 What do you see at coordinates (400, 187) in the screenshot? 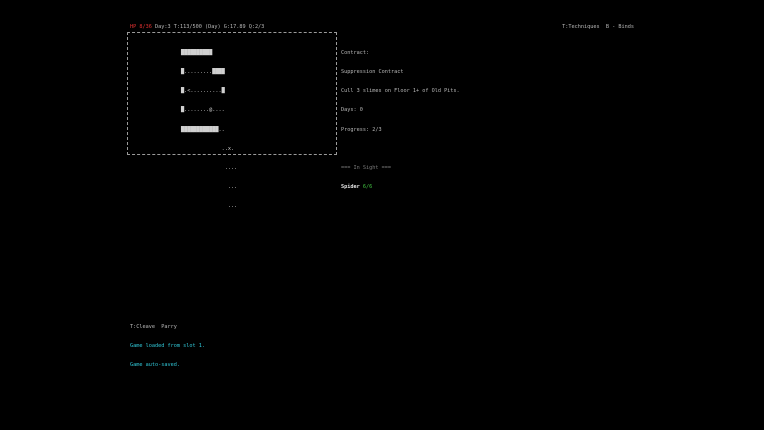
I see `enemy-entry: Spider 6/6` at bounding box center [400, 187].